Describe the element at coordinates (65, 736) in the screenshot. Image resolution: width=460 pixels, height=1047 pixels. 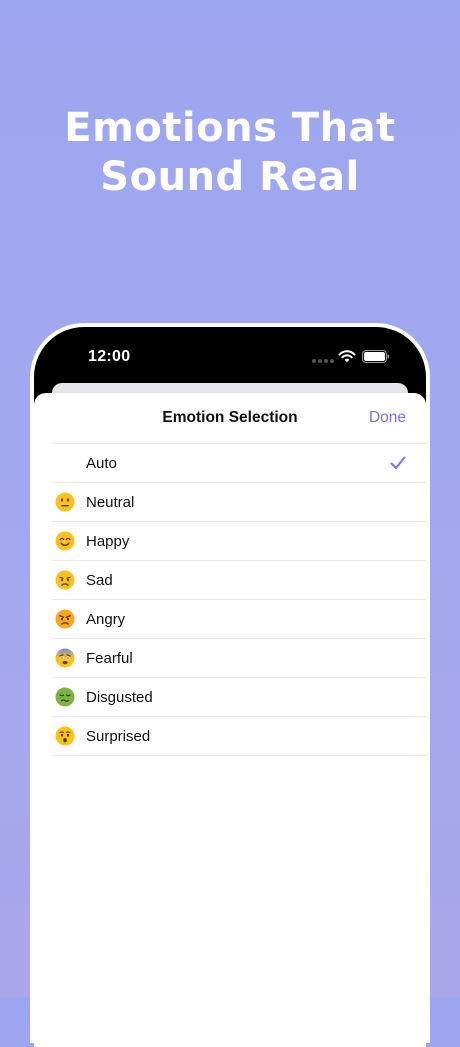
I see `surprised-face-icon` at that location.